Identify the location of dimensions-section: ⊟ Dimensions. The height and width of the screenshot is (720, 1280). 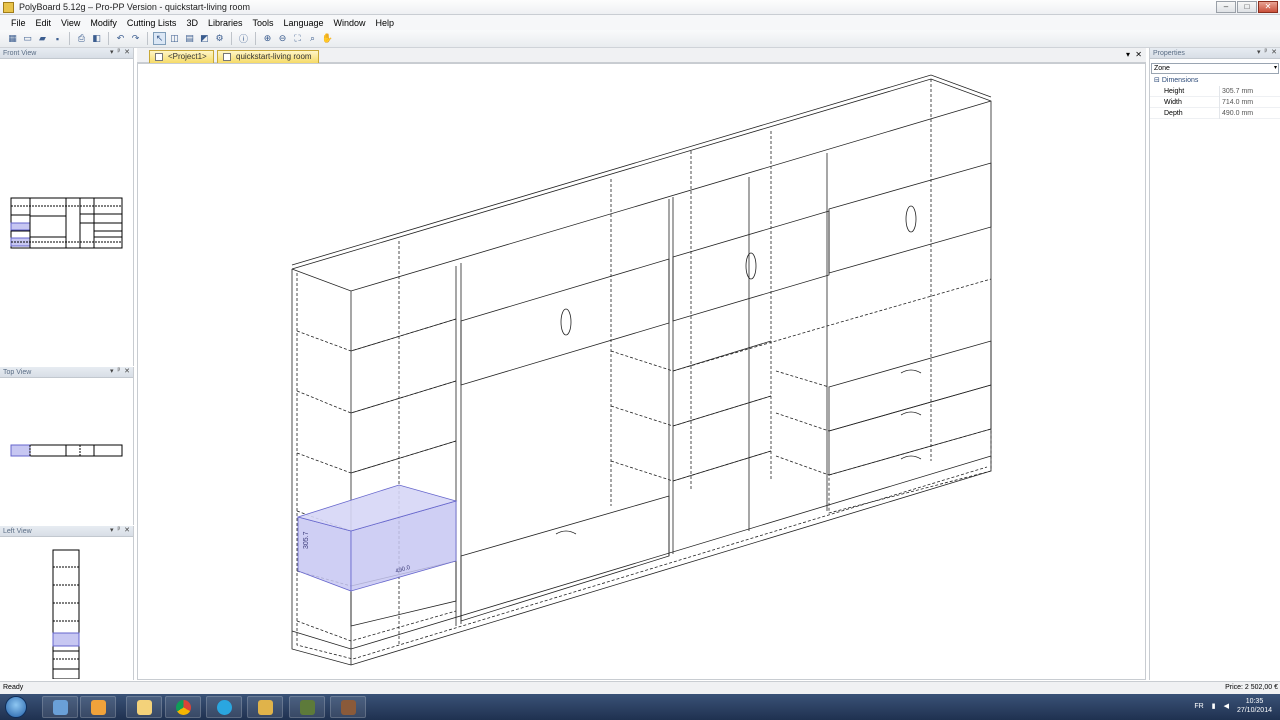
(1176, 80).